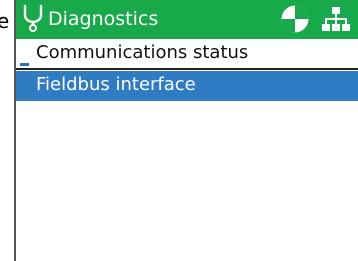 This screenshot has width=358, height=261. Describe the element at coordinates (33, 18) in the screenshot. I see `stethoscope-icon` at that location.